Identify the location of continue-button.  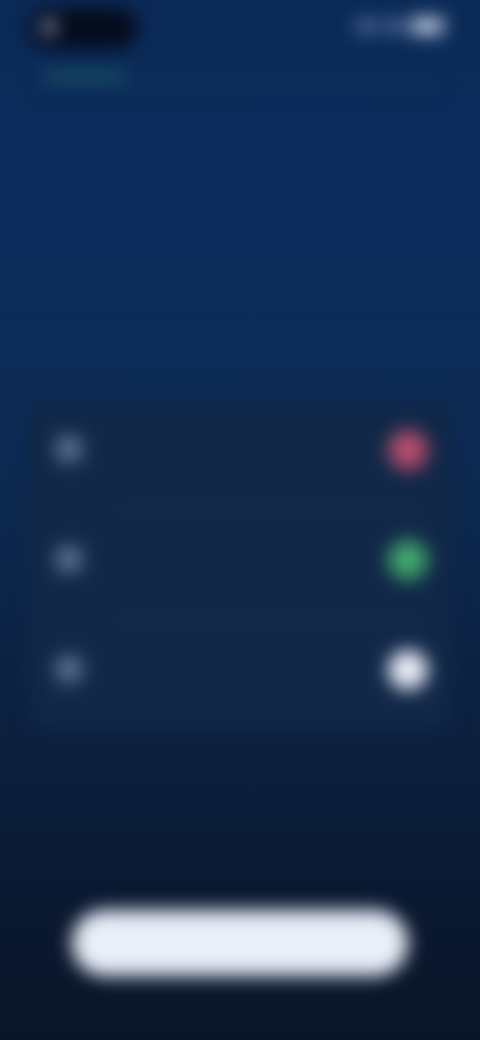
(240, 943).